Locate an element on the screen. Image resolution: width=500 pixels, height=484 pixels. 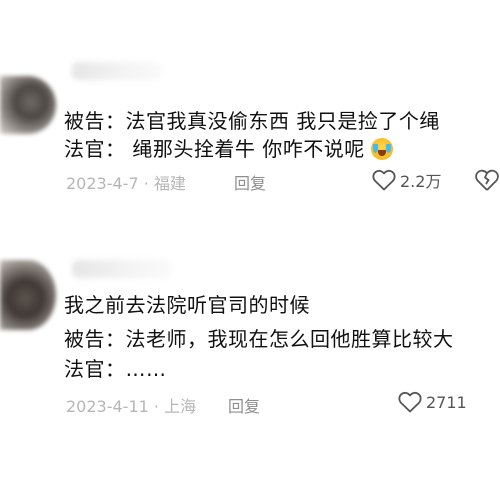
comment-meta: 2023-4-7 · 福建 回复 is located at coordinates (166, 182).